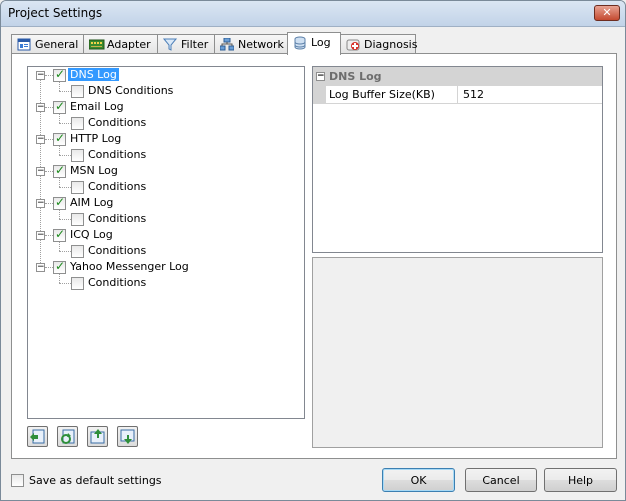 The image size is (626, 501). I want to click on tab-network: Network, so click(251, 44).